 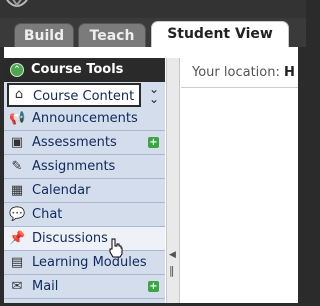 I want to click on nav-item-learning-modules: ▤ Learning Modules, so click(x=84, y=263).